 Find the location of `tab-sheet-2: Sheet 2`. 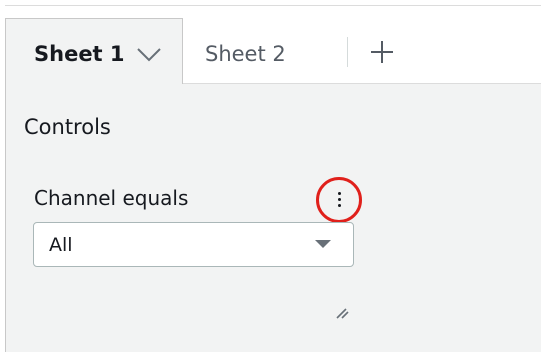

tab-sheet-2: Sheet 2 is located at coordinates (245, 54).